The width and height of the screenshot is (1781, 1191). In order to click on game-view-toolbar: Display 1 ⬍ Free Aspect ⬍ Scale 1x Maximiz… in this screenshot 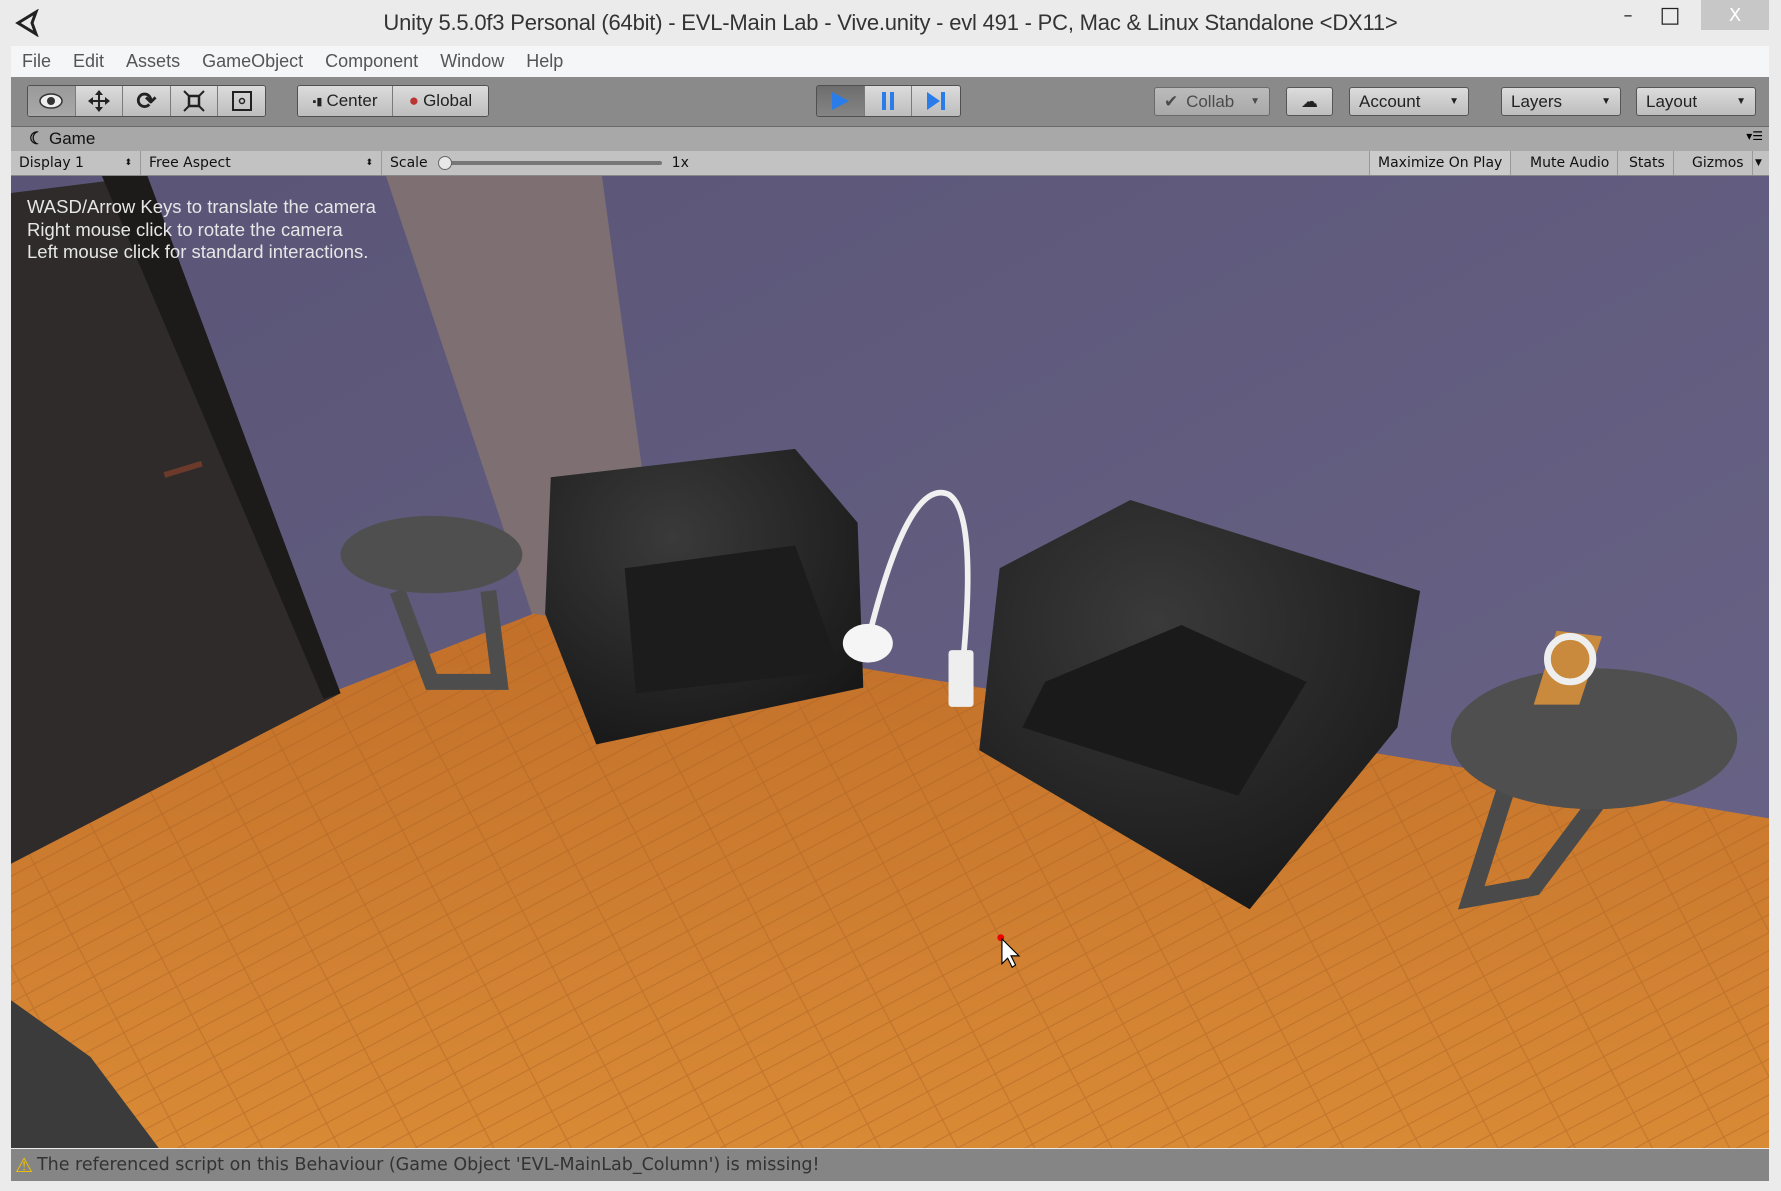, I will do `click(890, 163)`.